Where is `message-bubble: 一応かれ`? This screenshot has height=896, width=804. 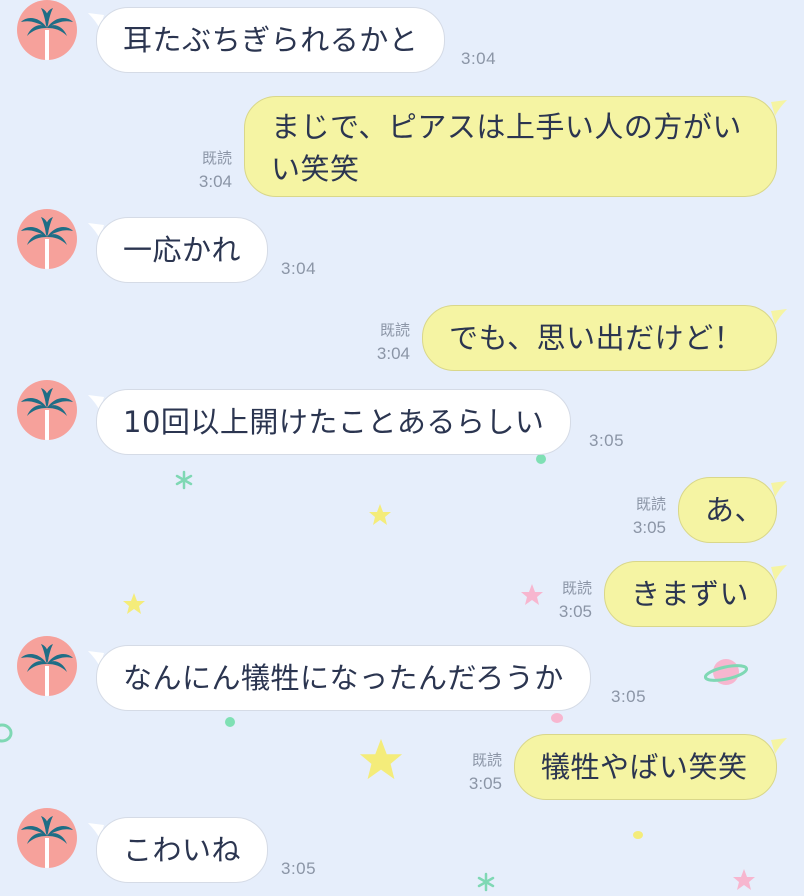 message-bubble: 一応かれ is located at coordinates (182, 250).